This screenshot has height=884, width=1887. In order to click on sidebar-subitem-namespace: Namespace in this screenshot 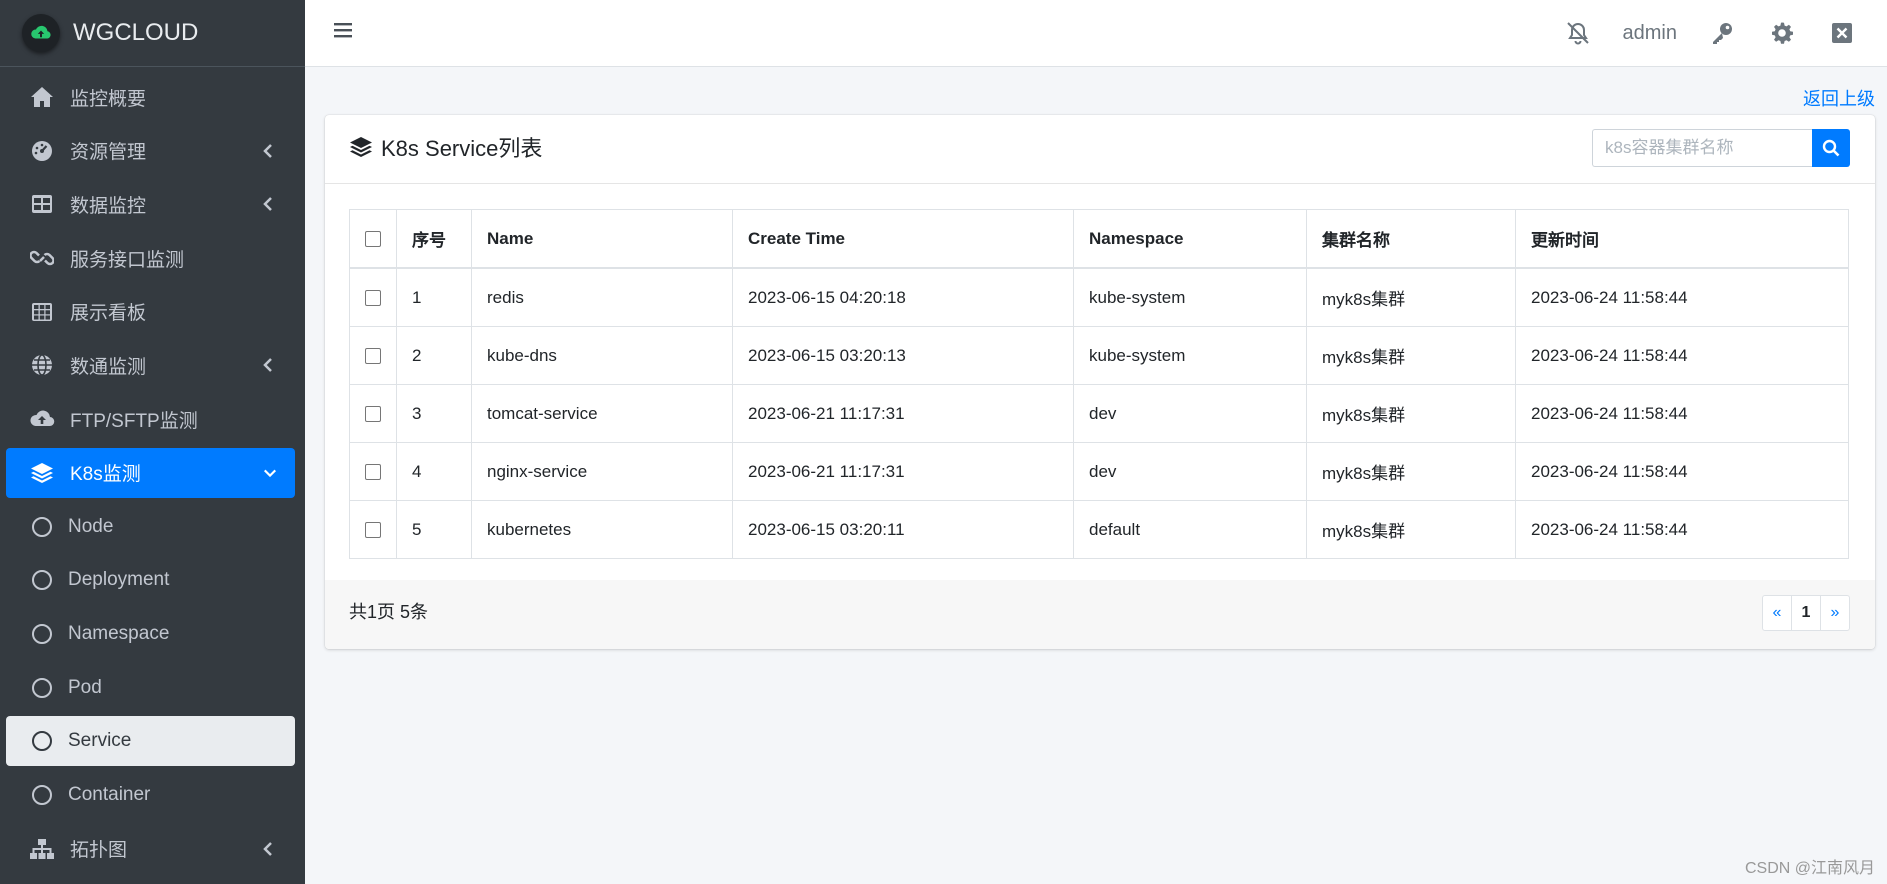, I will do `click(150, 634)`.